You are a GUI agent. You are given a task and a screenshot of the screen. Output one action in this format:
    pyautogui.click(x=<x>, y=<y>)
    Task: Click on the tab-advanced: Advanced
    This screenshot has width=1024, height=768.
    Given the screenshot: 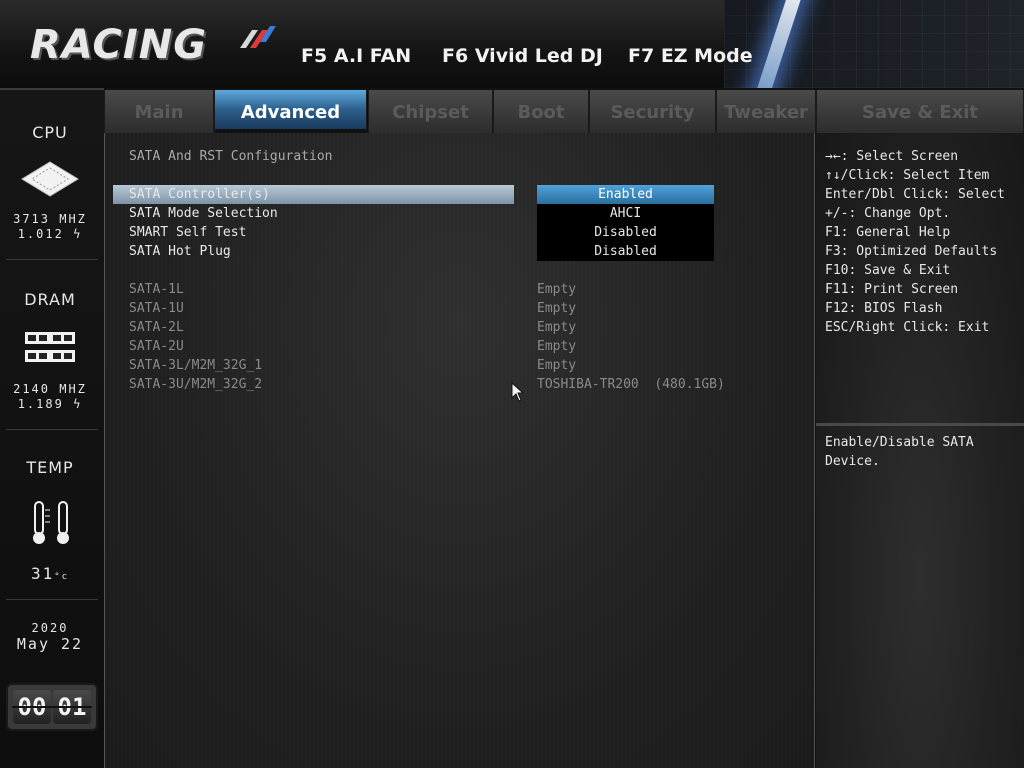 What is the action you would take?
    pyautogui.click(x=290, y=111)
    